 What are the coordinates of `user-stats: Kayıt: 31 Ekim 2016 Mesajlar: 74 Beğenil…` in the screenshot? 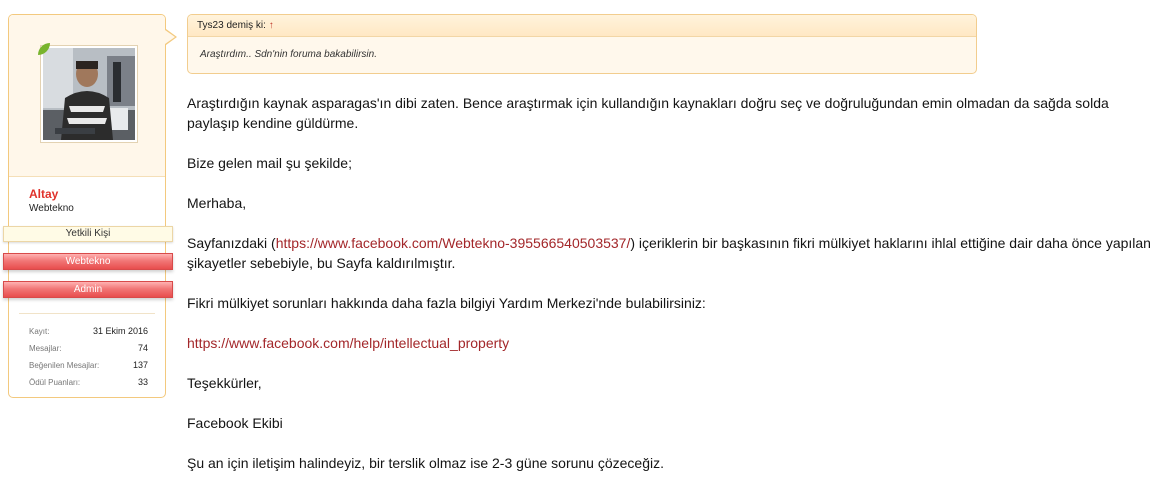 It's located at (88, 357).